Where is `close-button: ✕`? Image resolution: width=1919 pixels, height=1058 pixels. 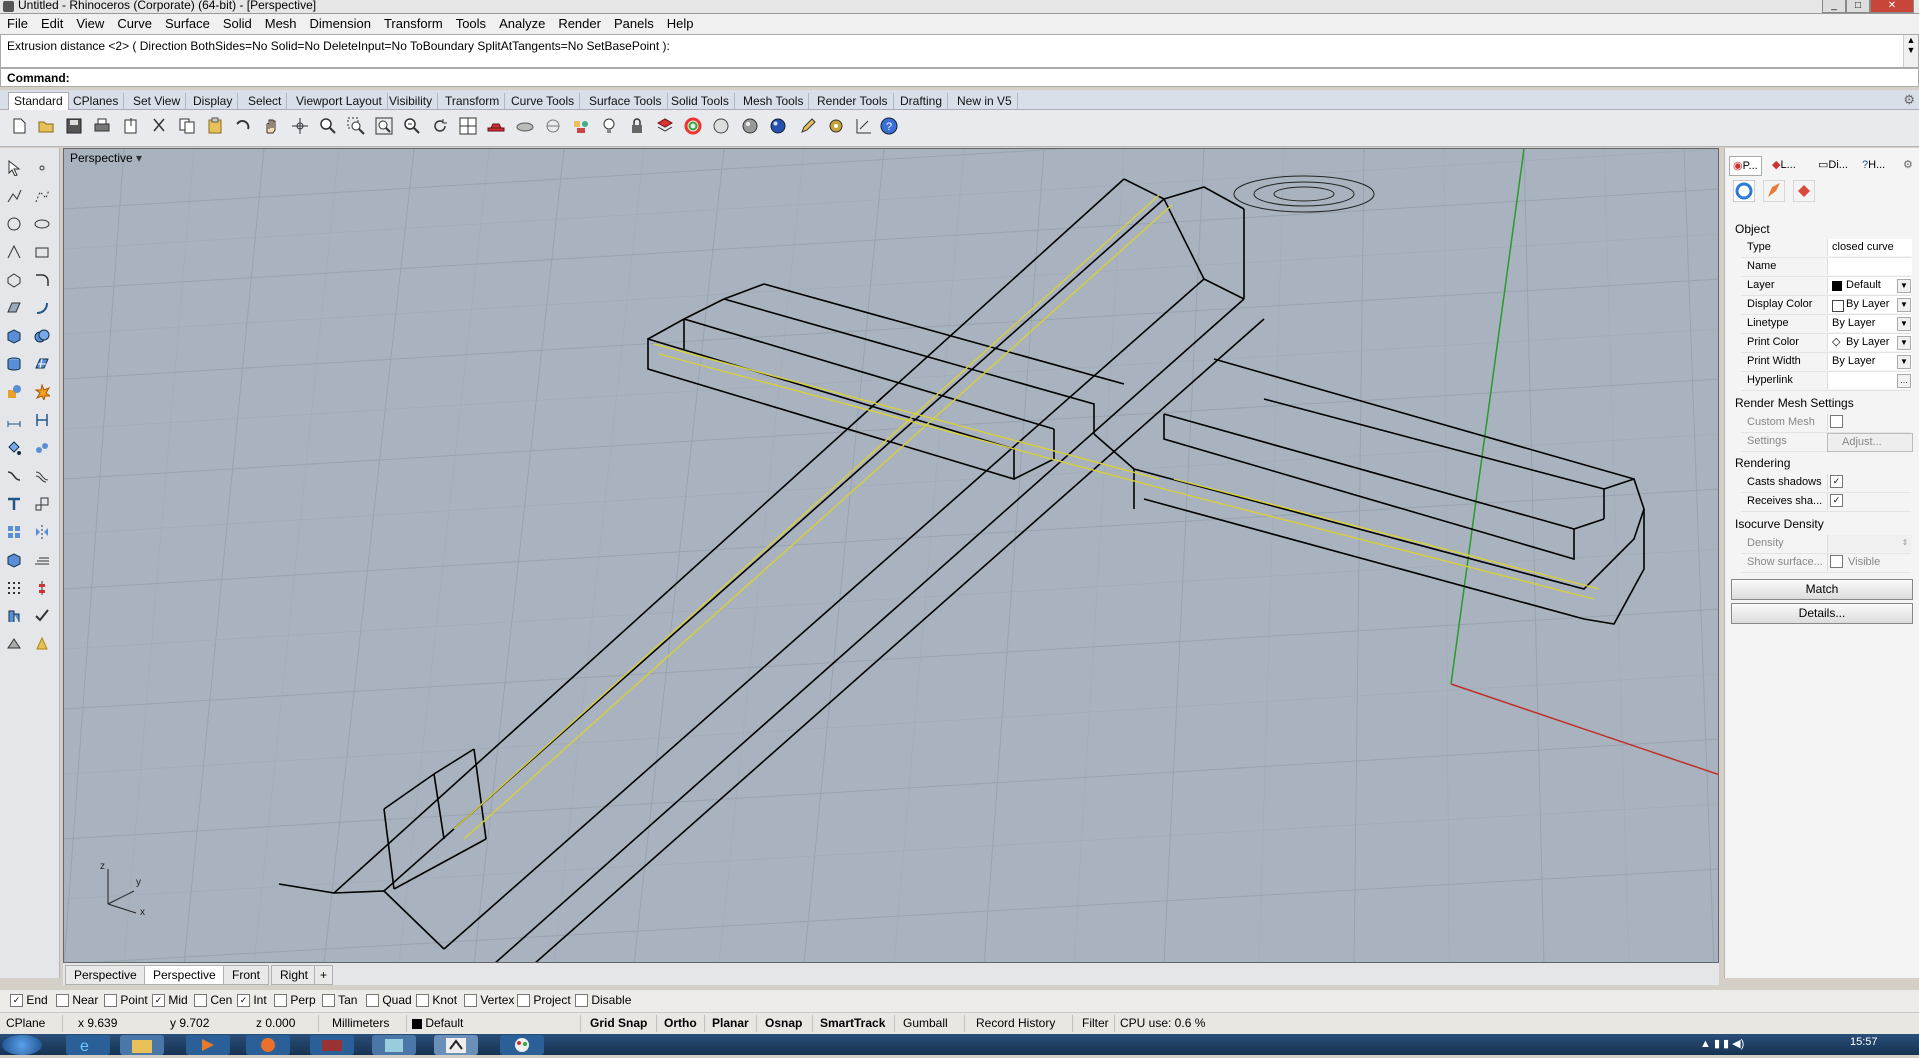
close-button: ✕ is located at coordinates (1892, 6).